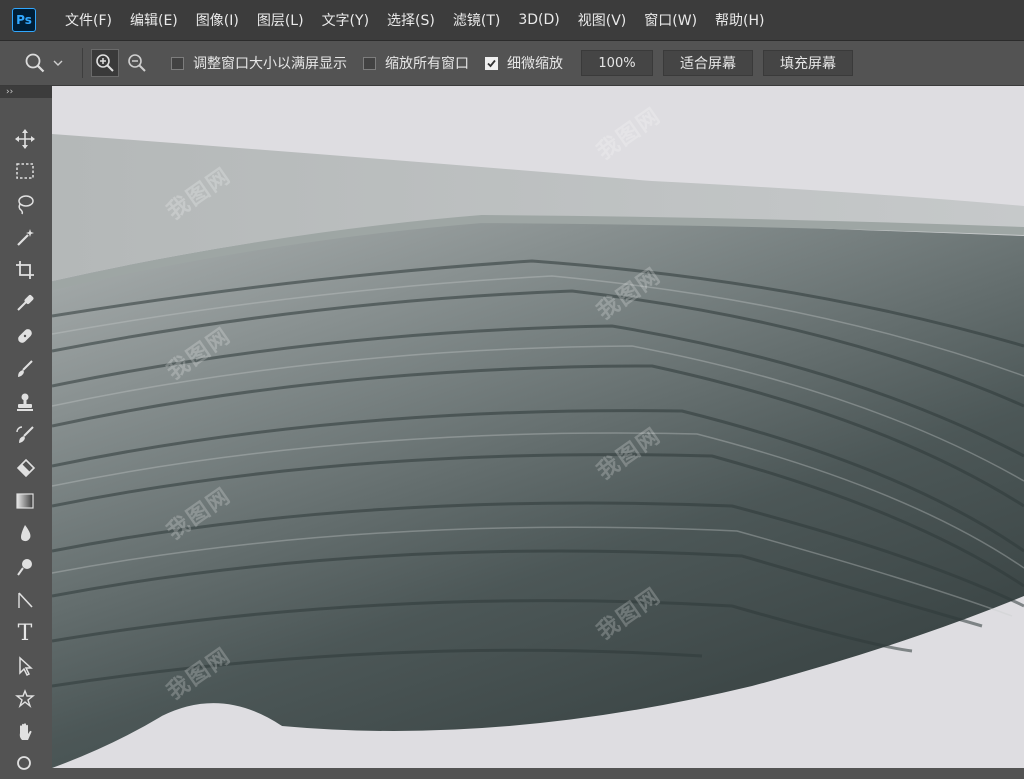 Image resolution: width=1024 pixels, height=779 pixels. I want to click on move-tool, so click(25, 139).